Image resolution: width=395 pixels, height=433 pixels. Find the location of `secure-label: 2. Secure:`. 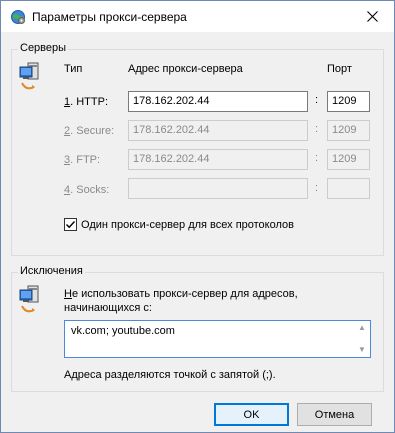

secure-label: 2. Secure: is located at coordinates (89, 131).